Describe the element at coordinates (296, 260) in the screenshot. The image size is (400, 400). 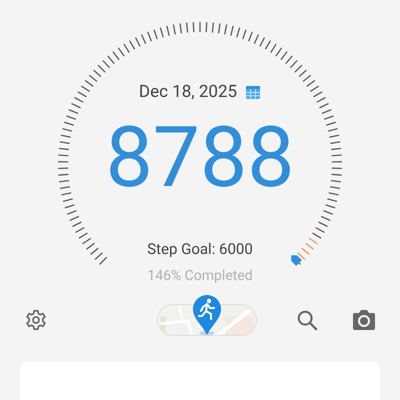
I see `progress-marker` at that location.